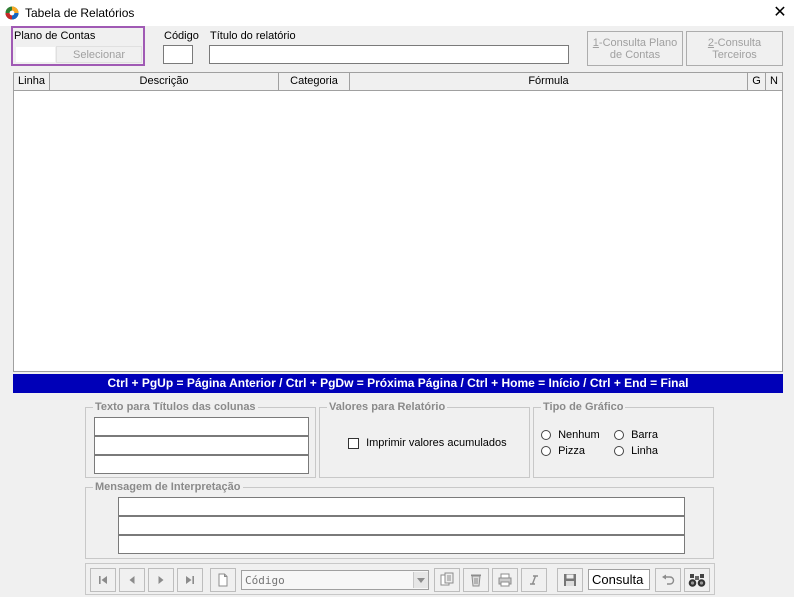 Image resolution: width=794 pixels, height=597 pixels. Describe the element at coordinates (99, 54) in the screenshot. I see `selecionar-button: Selecionar` at that location.